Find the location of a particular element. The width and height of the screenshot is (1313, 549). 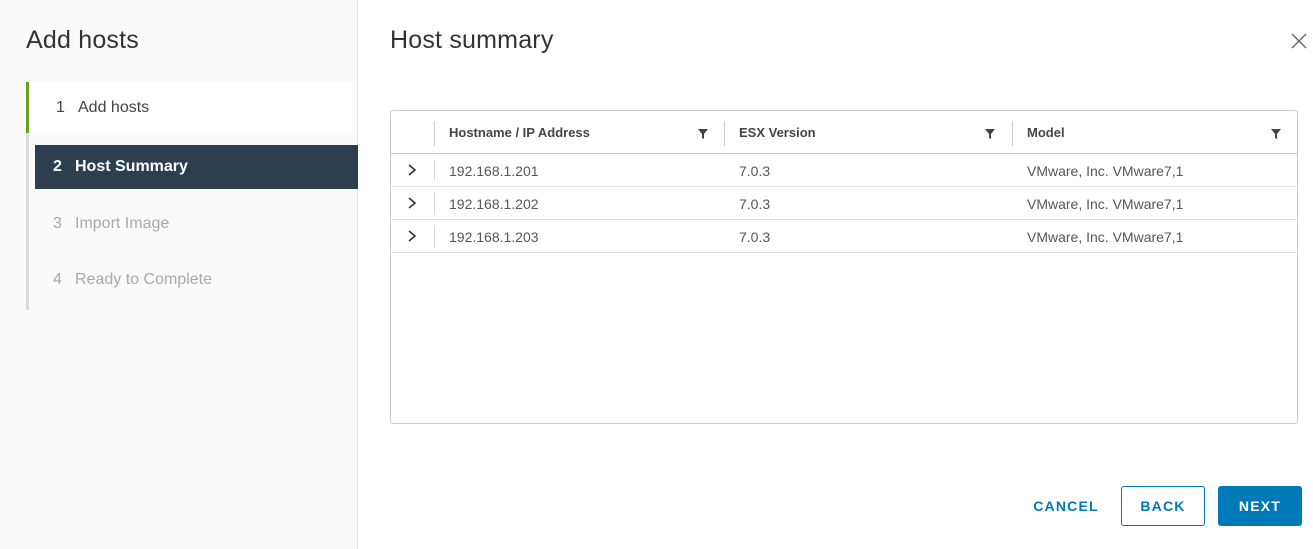

step-ready-to-complete: 4 Ready to Complete is located at coordinates (120, 280).